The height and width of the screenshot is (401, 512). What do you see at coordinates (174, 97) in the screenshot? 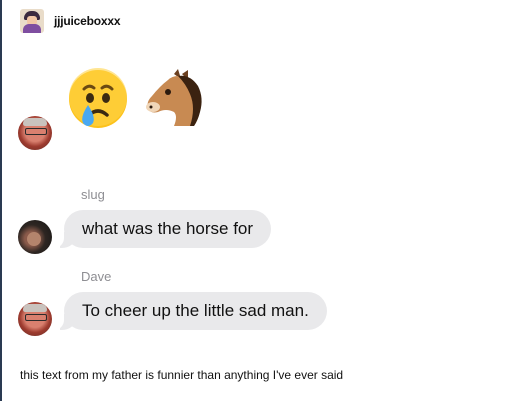
I see `horse-face-icon` at bounding box center [174, 97].